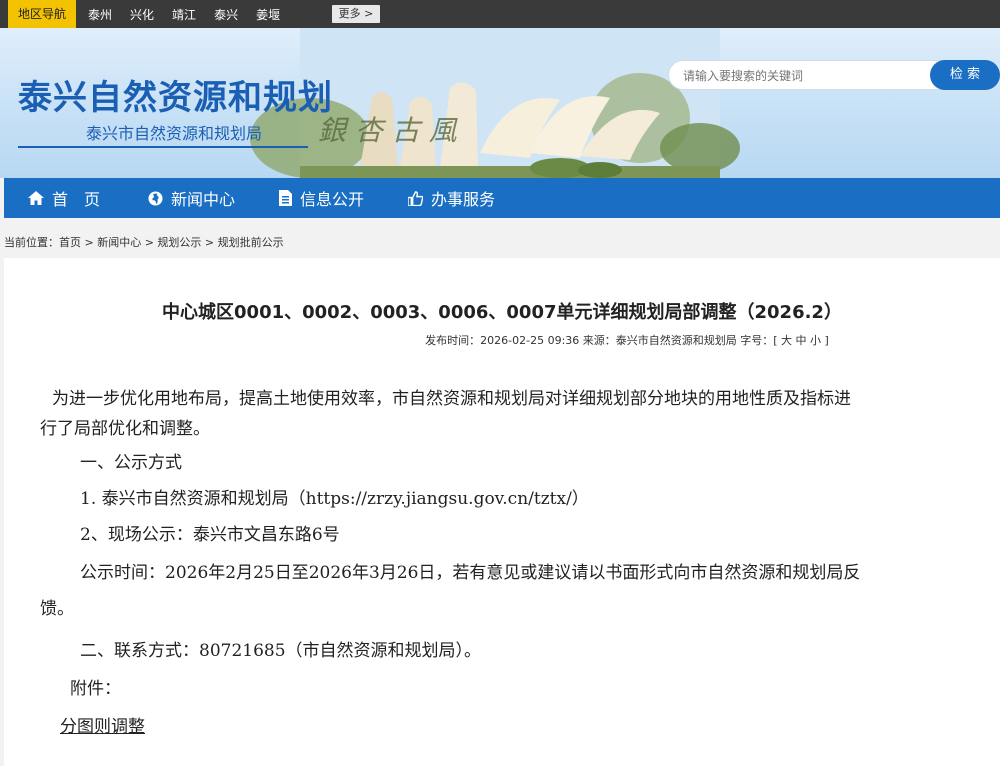 Image resolution: width=1000 pixels, height=766 pixels. Describe the element at coordinates (102, 724) in the screenshot. I see `attachment-link: 分图则调整` at that location.